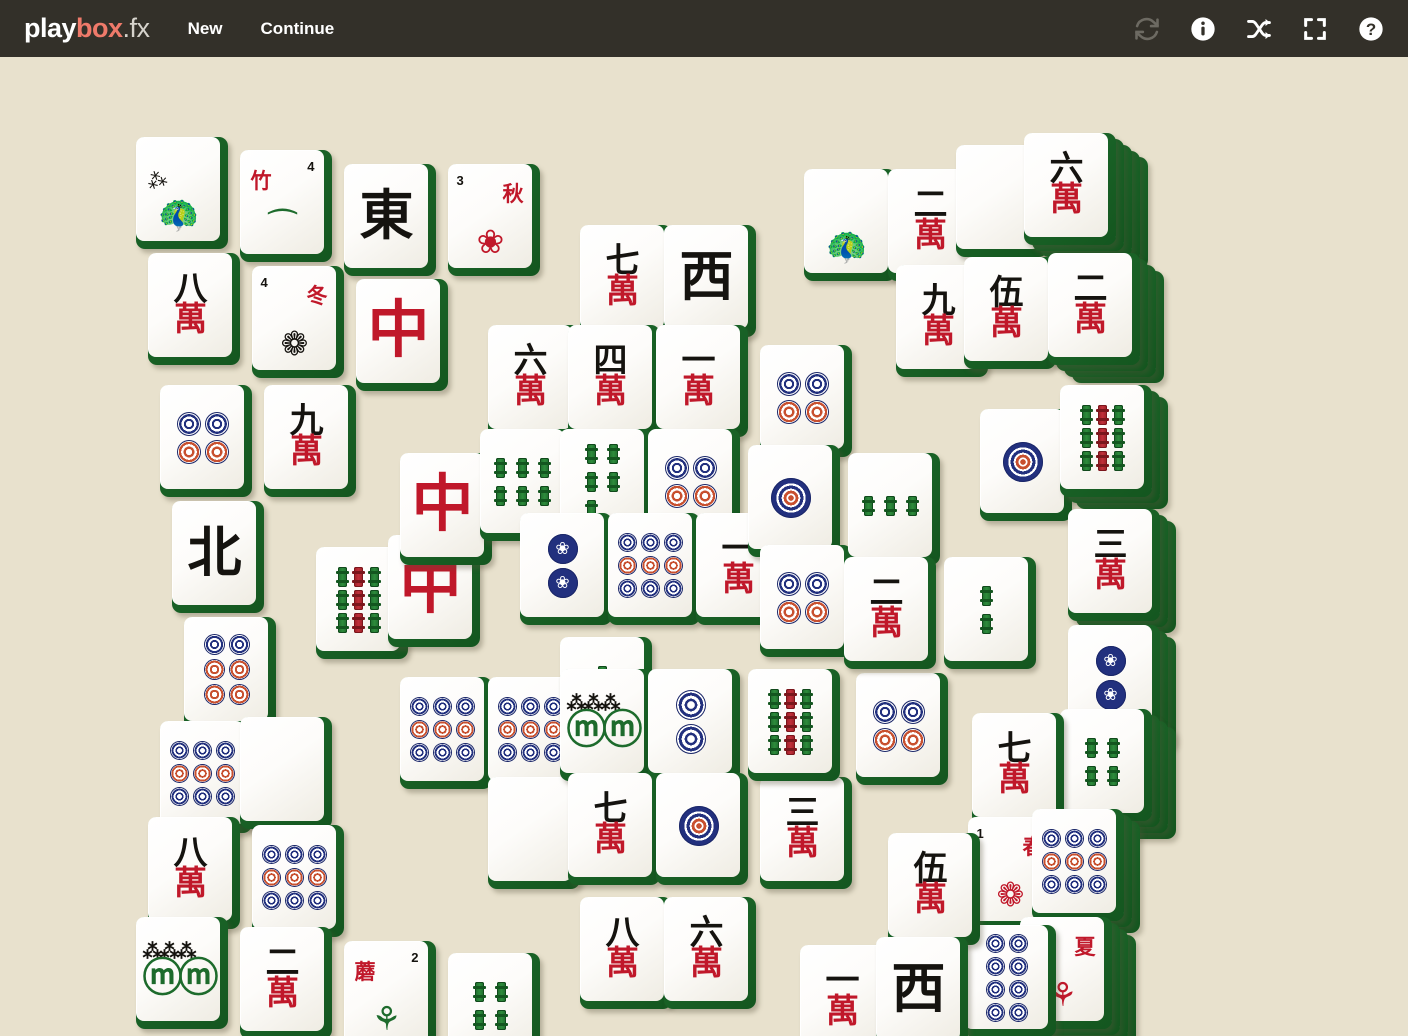  I want to click on app-logo: playbox.fx, so click(87, 28).